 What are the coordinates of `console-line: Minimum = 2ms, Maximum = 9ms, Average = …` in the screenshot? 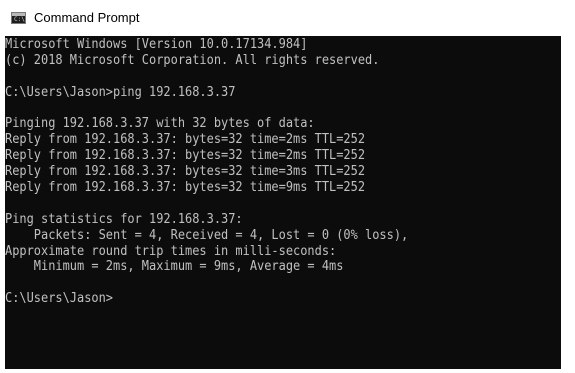 It's located at (174, 267).